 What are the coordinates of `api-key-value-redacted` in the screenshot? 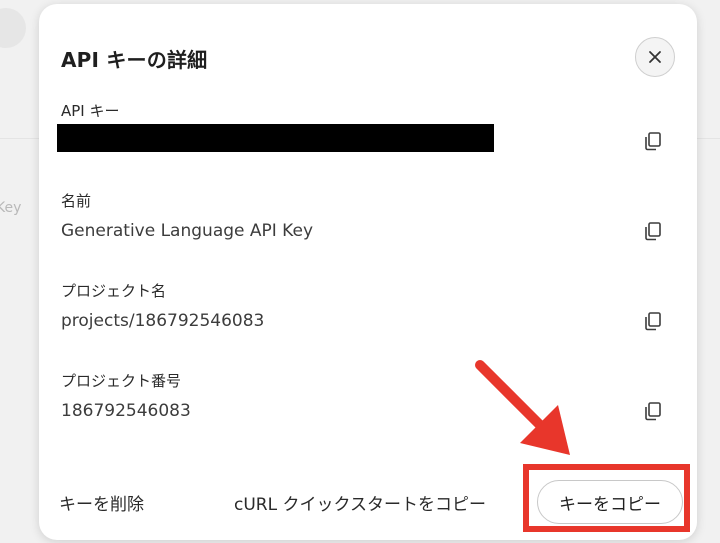 It's located at (275, 138).